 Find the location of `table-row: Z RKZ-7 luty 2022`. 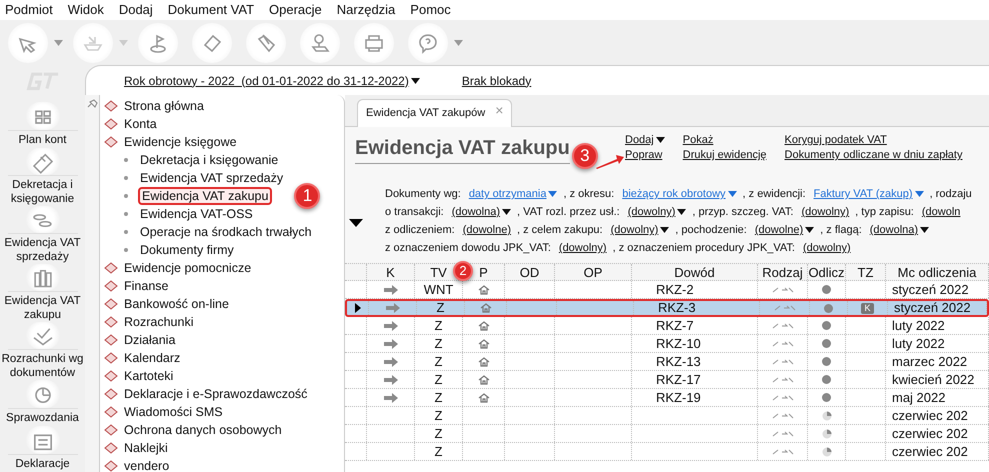

table-row: Z RKZ-7 luty 2022 is located at coordinates (667, 326).